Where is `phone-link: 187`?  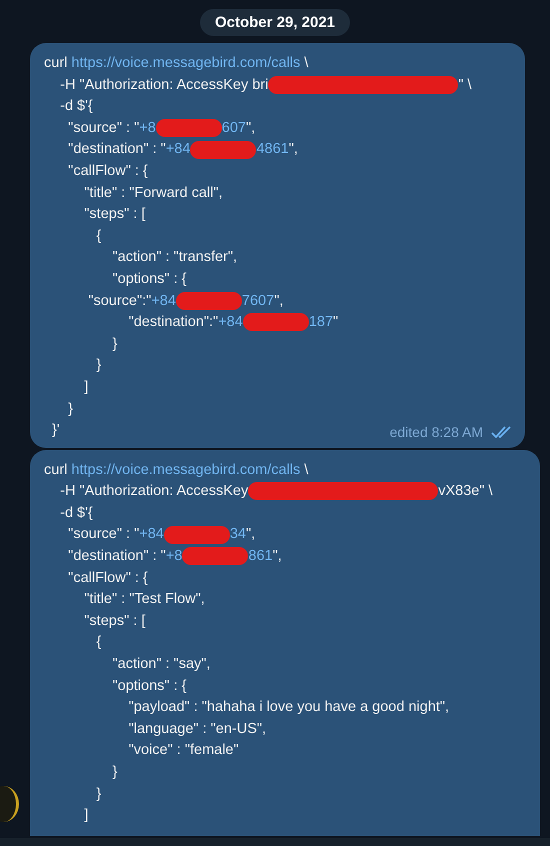 phone-link: 187 is located at coordinates (321, 322).